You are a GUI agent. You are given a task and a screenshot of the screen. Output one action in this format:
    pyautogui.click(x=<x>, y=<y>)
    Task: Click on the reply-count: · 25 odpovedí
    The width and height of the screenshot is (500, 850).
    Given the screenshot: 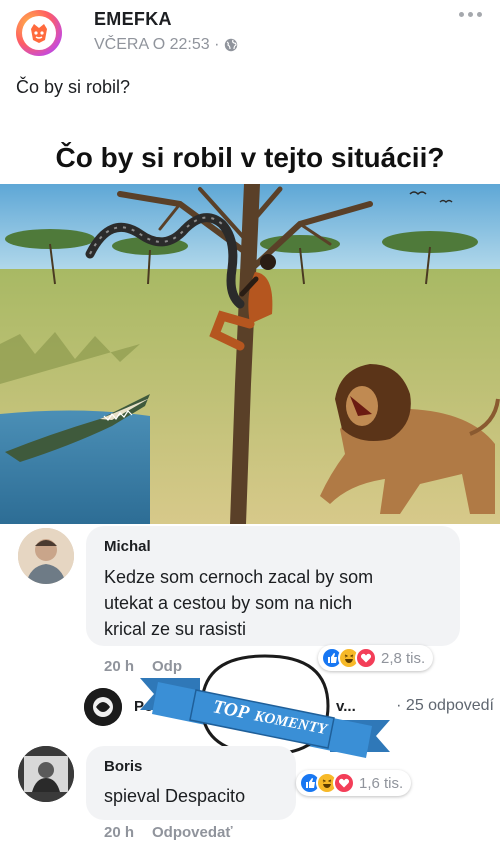 What is the action you would take?
    pyautogui.click(x=445, y=706)
    